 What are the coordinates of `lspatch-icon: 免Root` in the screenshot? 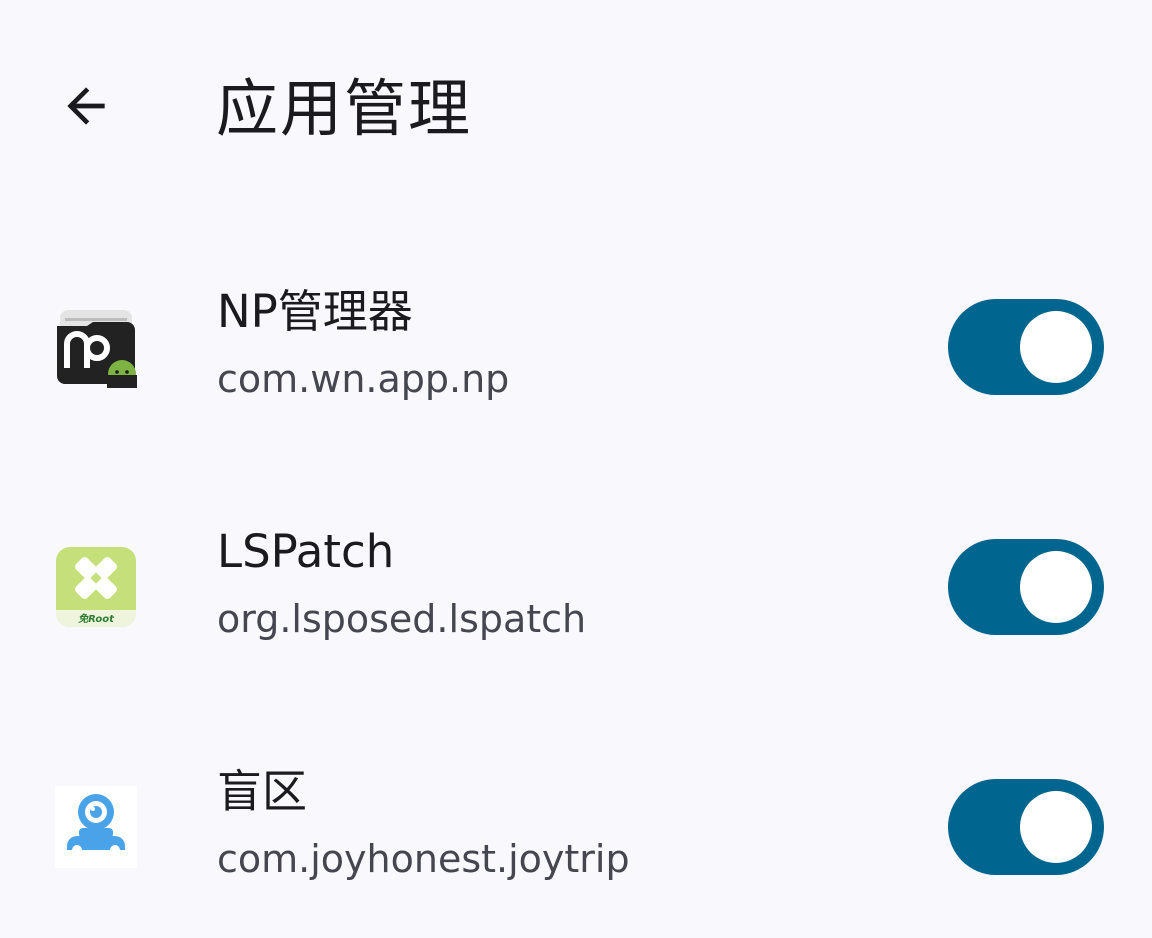 It's located at (96, 587).